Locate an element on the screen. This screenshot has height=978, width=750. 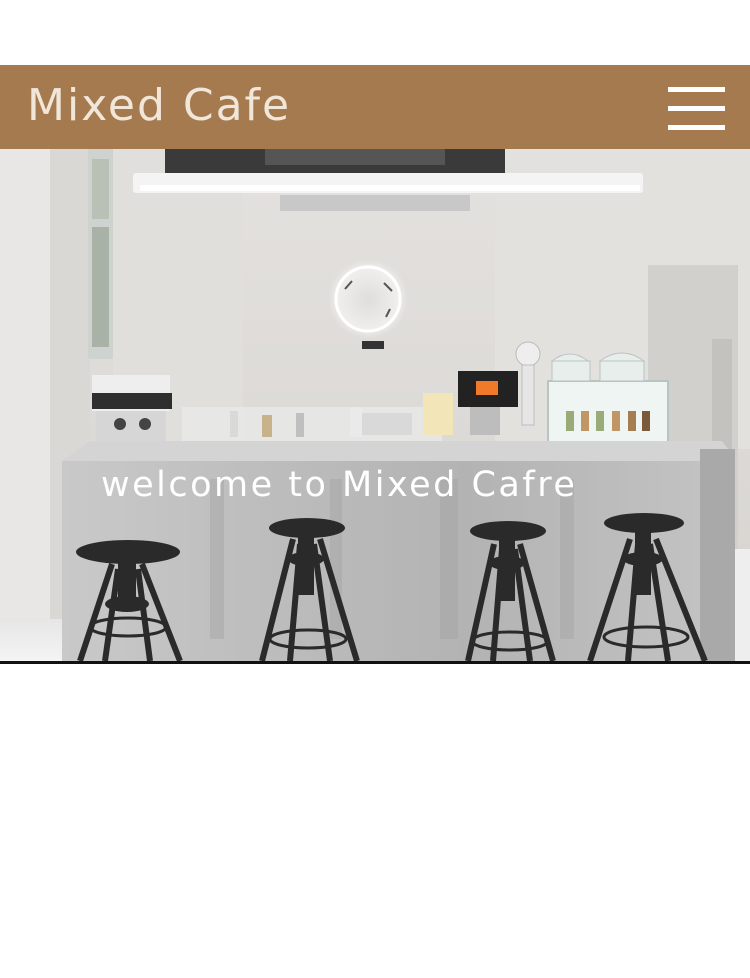
site-header: Mixed Cafe is located at coordinates (375, 107).